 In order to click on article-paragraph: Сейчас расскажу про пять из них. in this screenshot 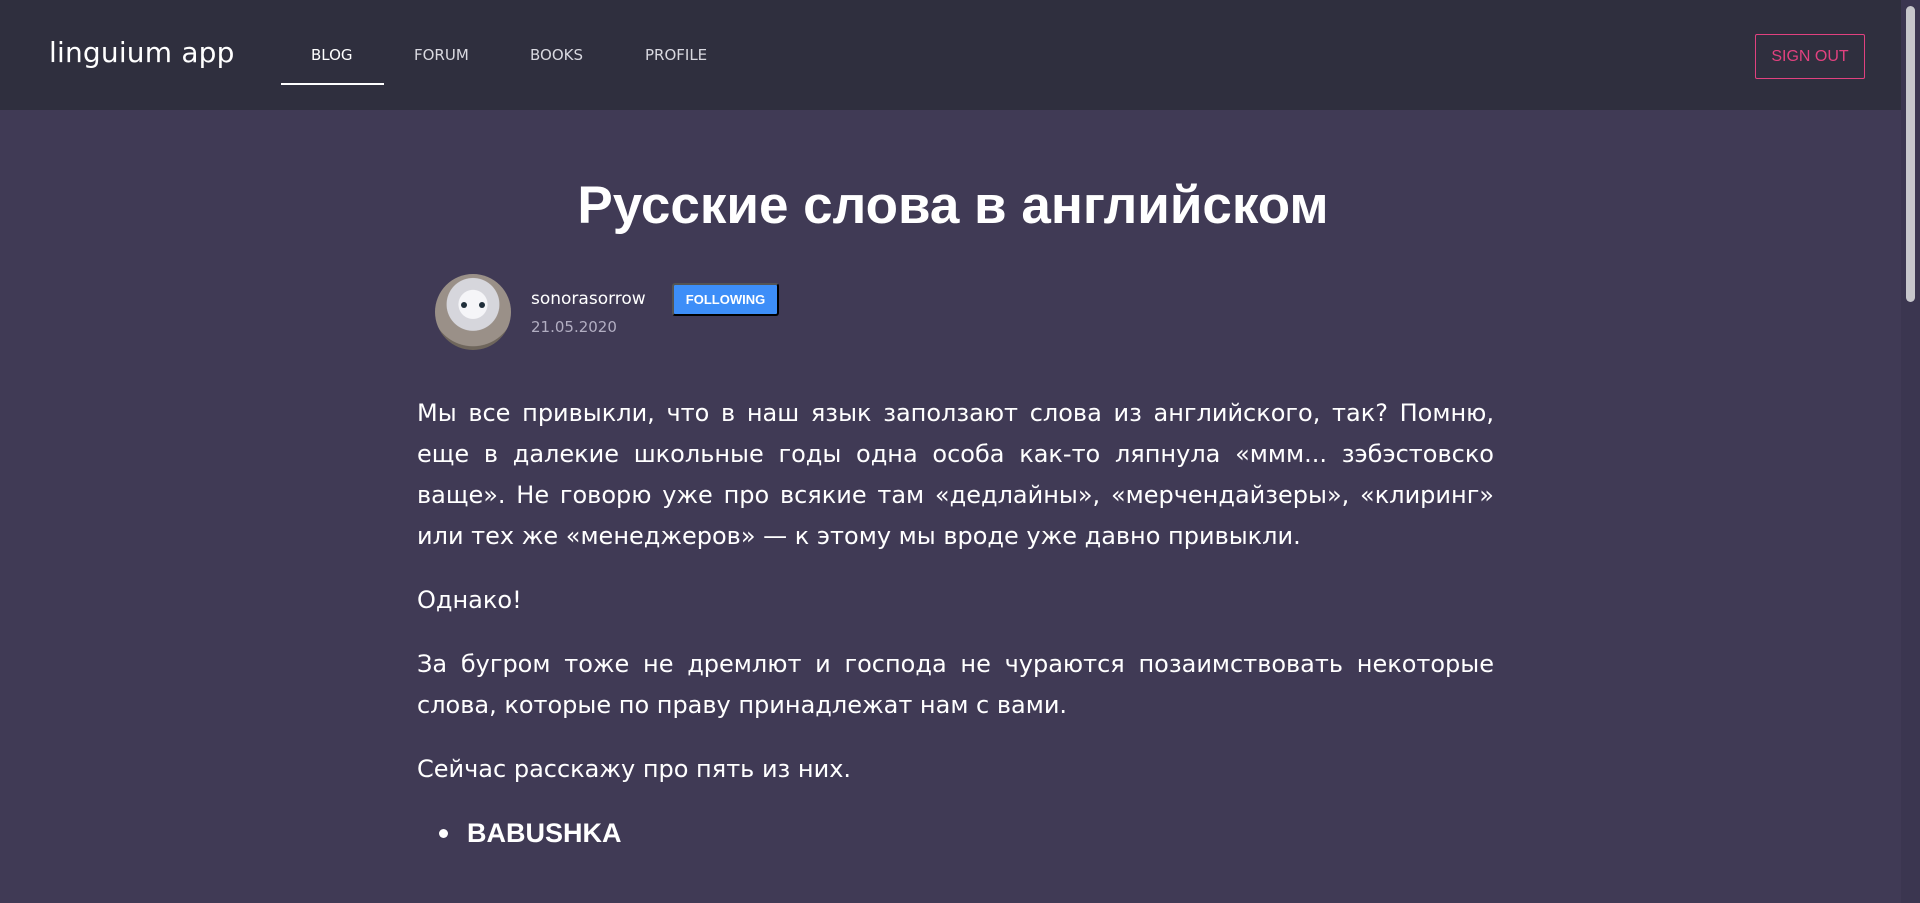, I will do `click(634, 769)`.